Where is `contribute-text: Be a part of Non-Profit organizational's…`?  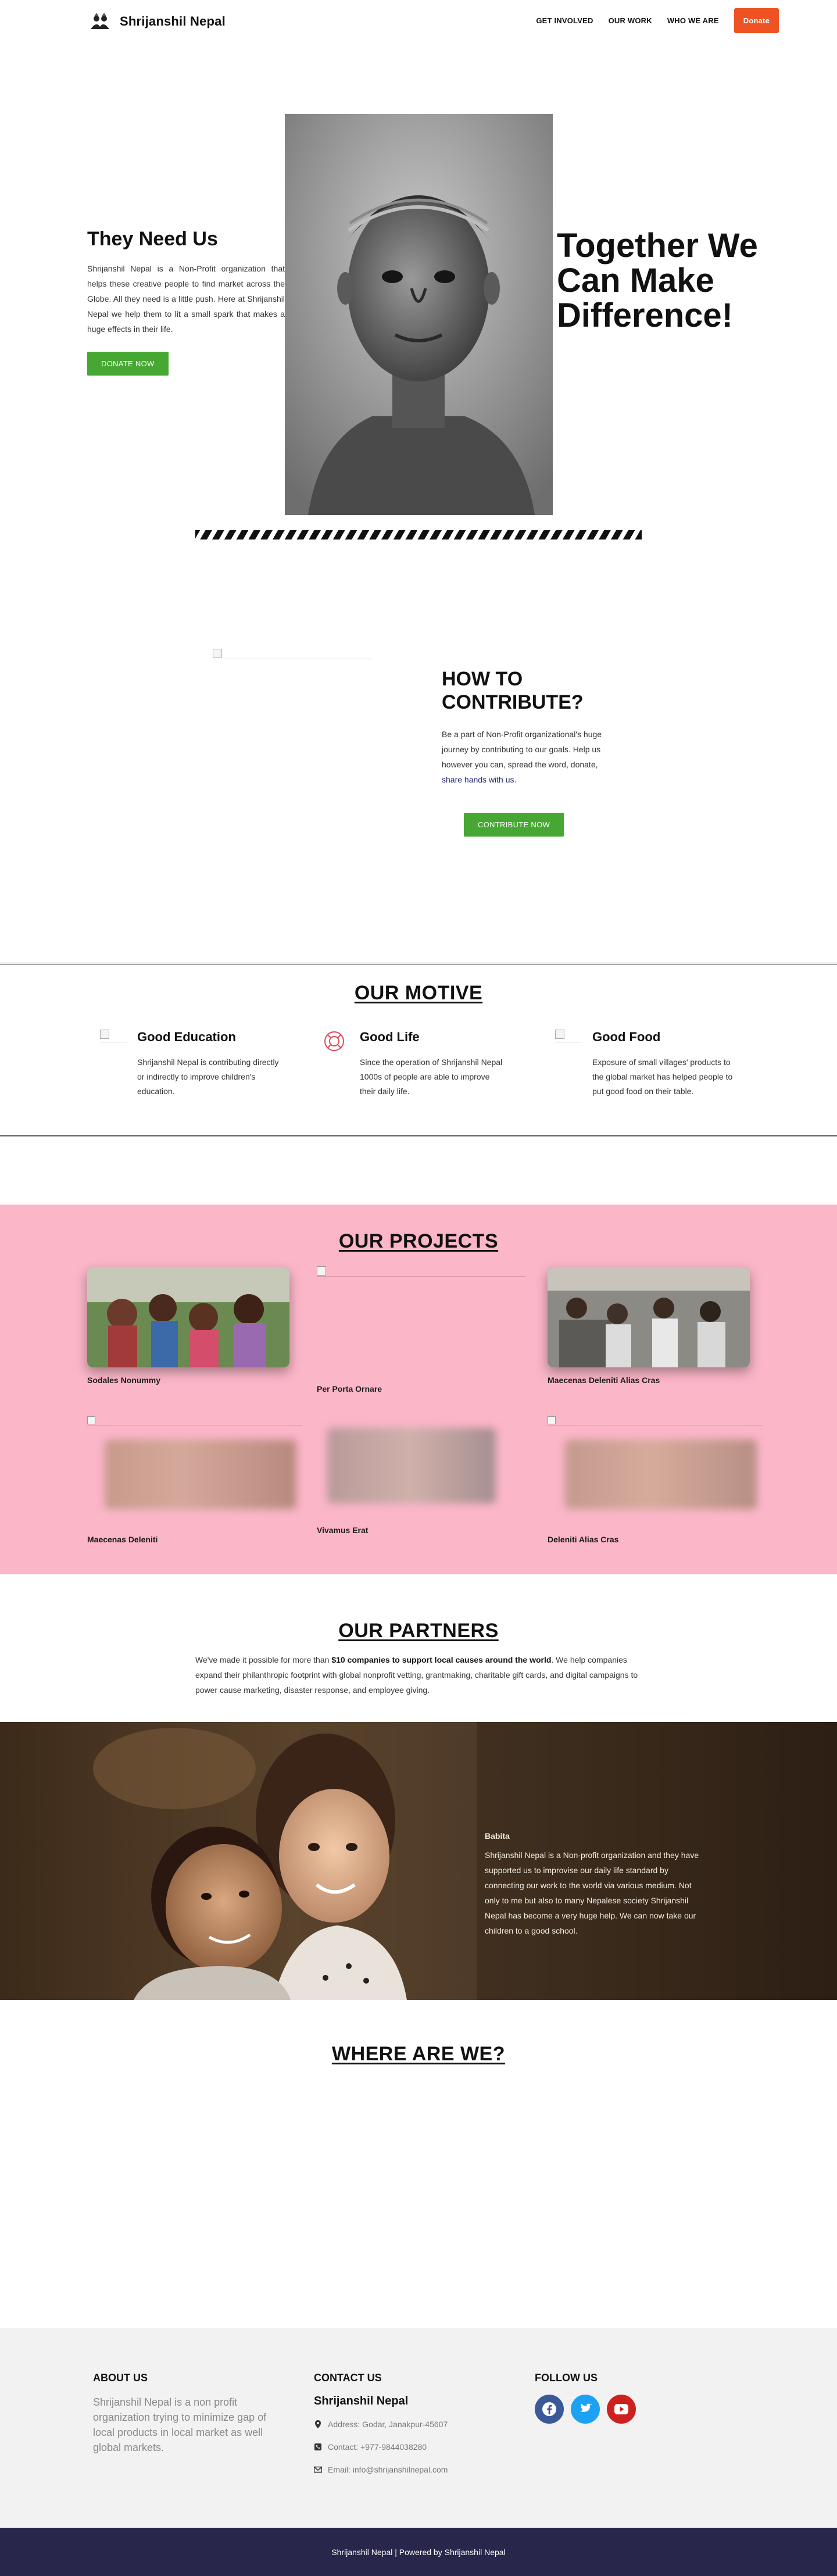 contribute-text: Be a part of Non-Profit organizational's… is located at coordinates (529, 757).